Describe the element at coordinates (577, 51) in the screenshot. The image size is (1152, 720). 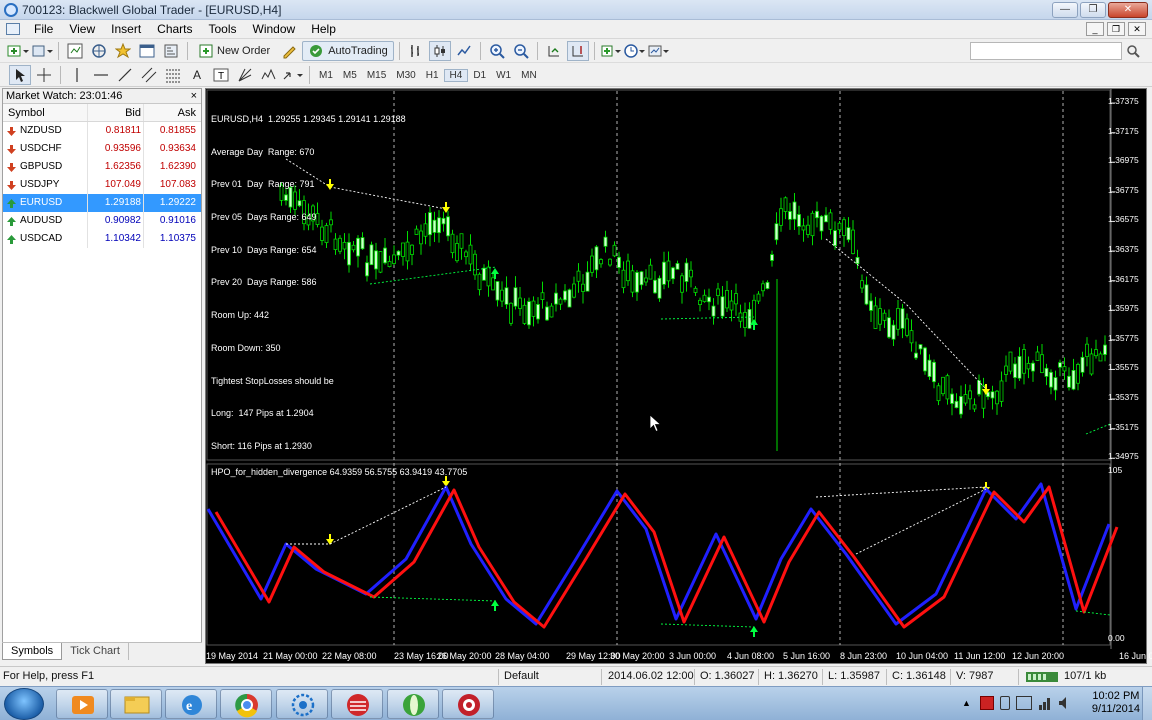
I see `chart-shift-icon` at that location.